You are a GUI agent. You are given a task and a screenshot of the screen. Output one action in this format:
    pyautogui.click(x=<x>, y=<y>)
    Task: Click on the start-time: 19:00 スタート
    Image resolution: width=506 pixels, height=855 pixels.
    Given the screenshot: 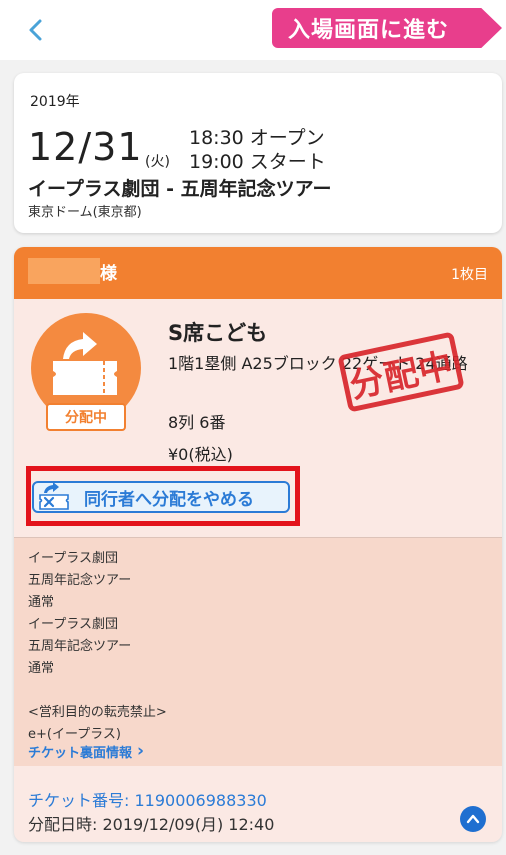 What is the action you would take?
    pyautogui.click(x=257, y=162)
    